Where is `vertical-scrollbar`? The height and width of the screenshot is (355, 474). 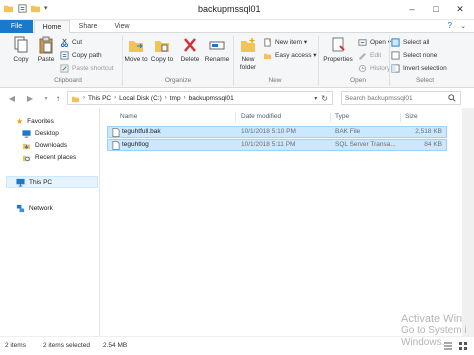
vertical-scrollbar is located at coordinates (468, 222).